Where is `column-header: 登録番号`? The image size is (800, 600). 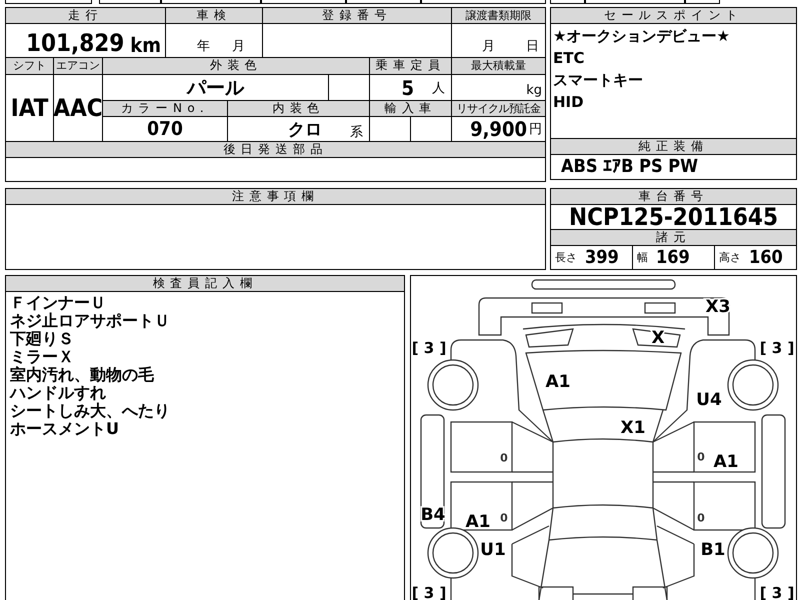
column-header: 登録番号 is located at coordinates (357, 15).